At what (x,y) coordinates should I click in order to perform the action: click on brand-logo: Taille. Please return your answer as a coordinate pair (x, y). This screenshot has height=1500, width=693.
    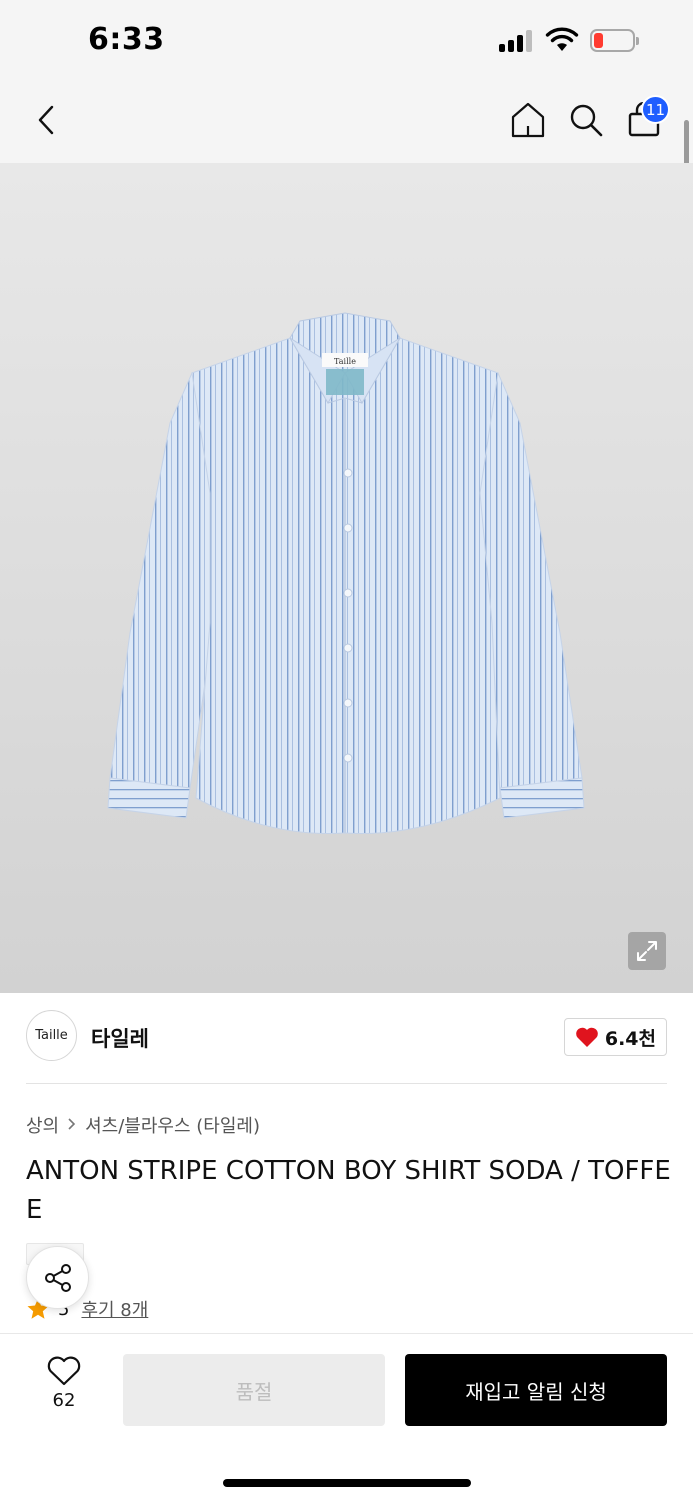
    Looking at the image, I should click on (51, 1035).